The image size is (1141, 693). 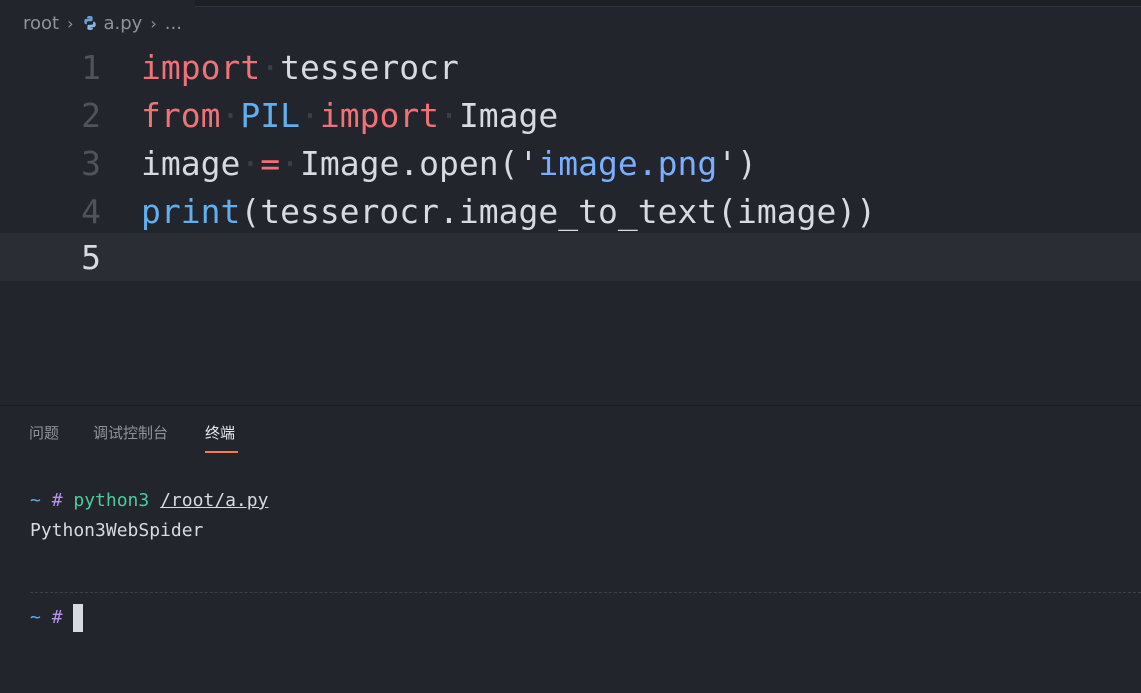 What do you see at coordinates (508, 115) in the screenshot?
I see `code-token: Image` at bounding box center [508, 115].